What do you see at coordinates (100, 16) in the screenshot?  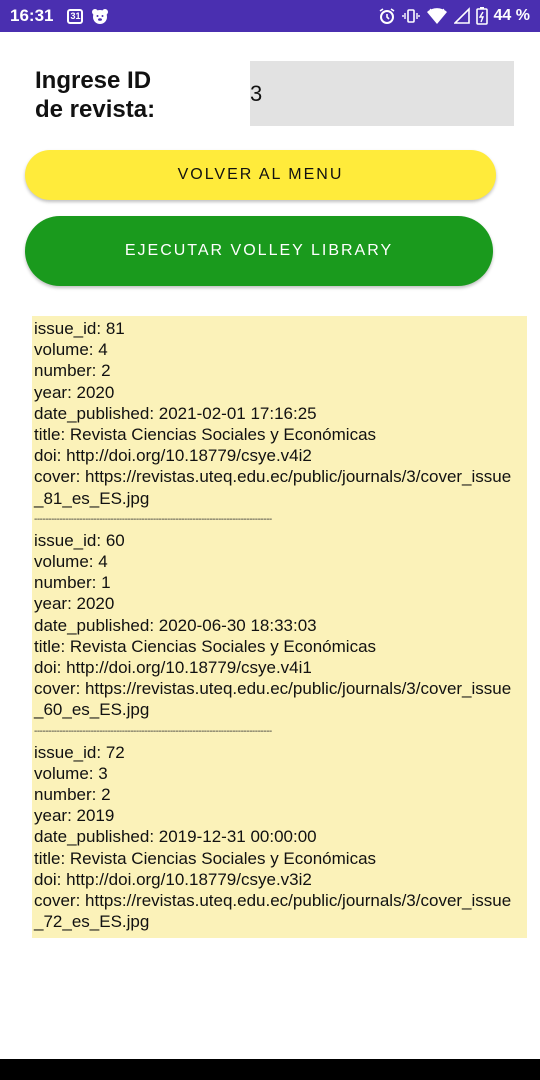 I see `bear-icon` at bounding box center [100, 16].